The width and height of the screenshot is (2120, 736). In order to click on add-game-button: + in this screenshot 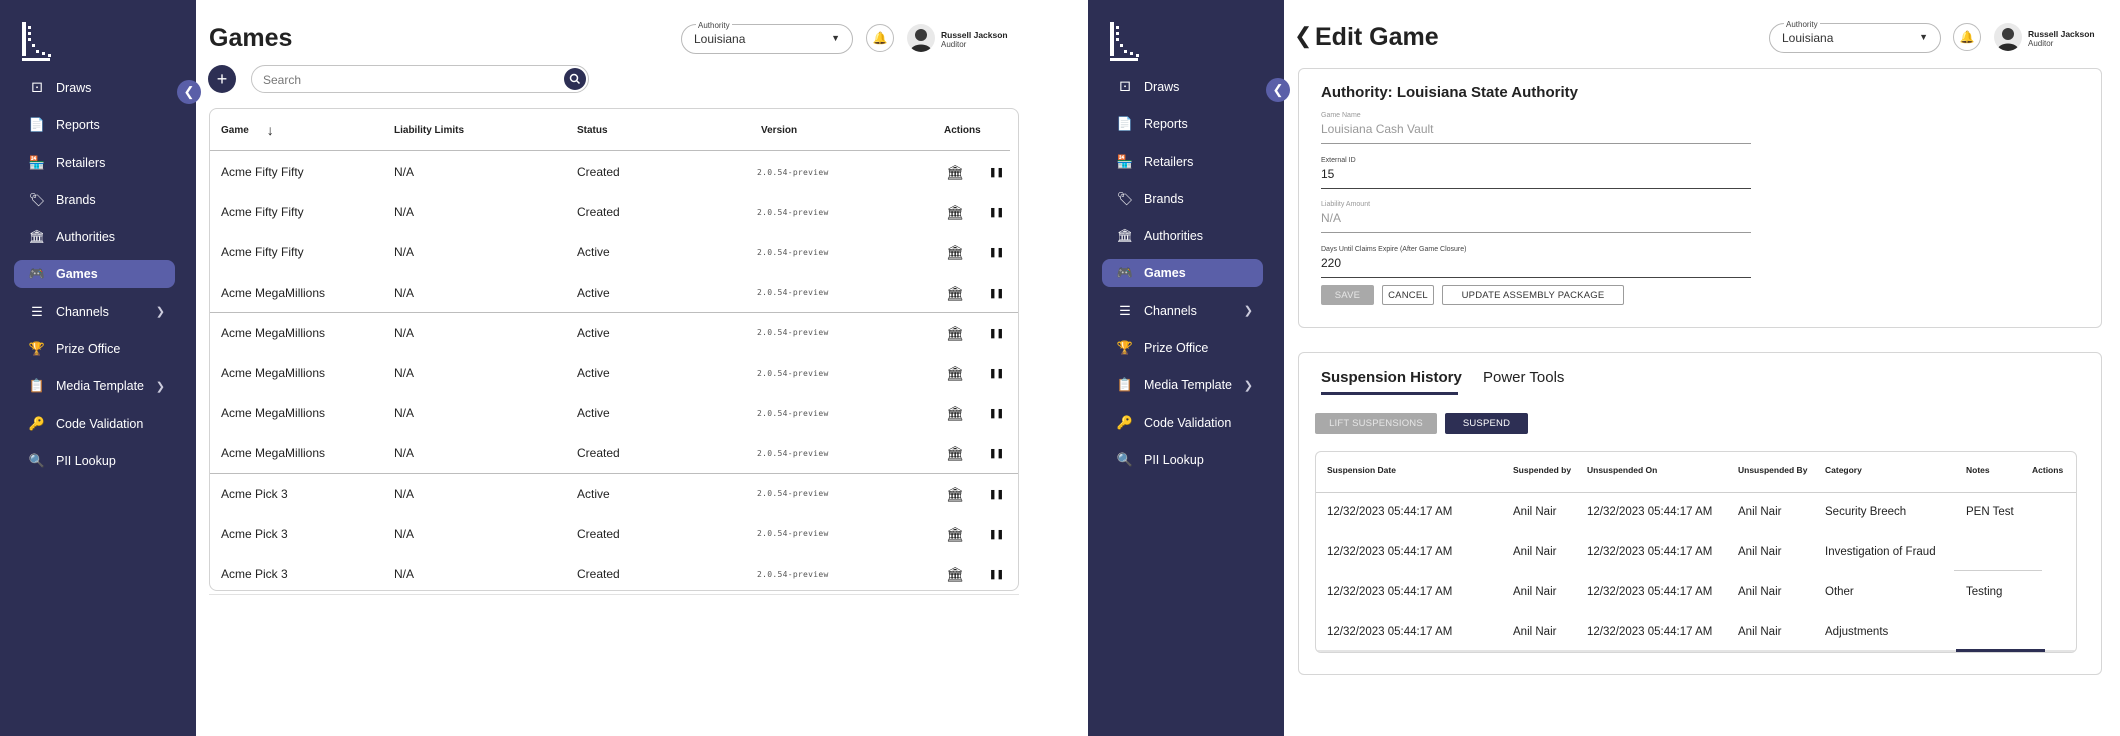, I will do `click(222, 79)`.